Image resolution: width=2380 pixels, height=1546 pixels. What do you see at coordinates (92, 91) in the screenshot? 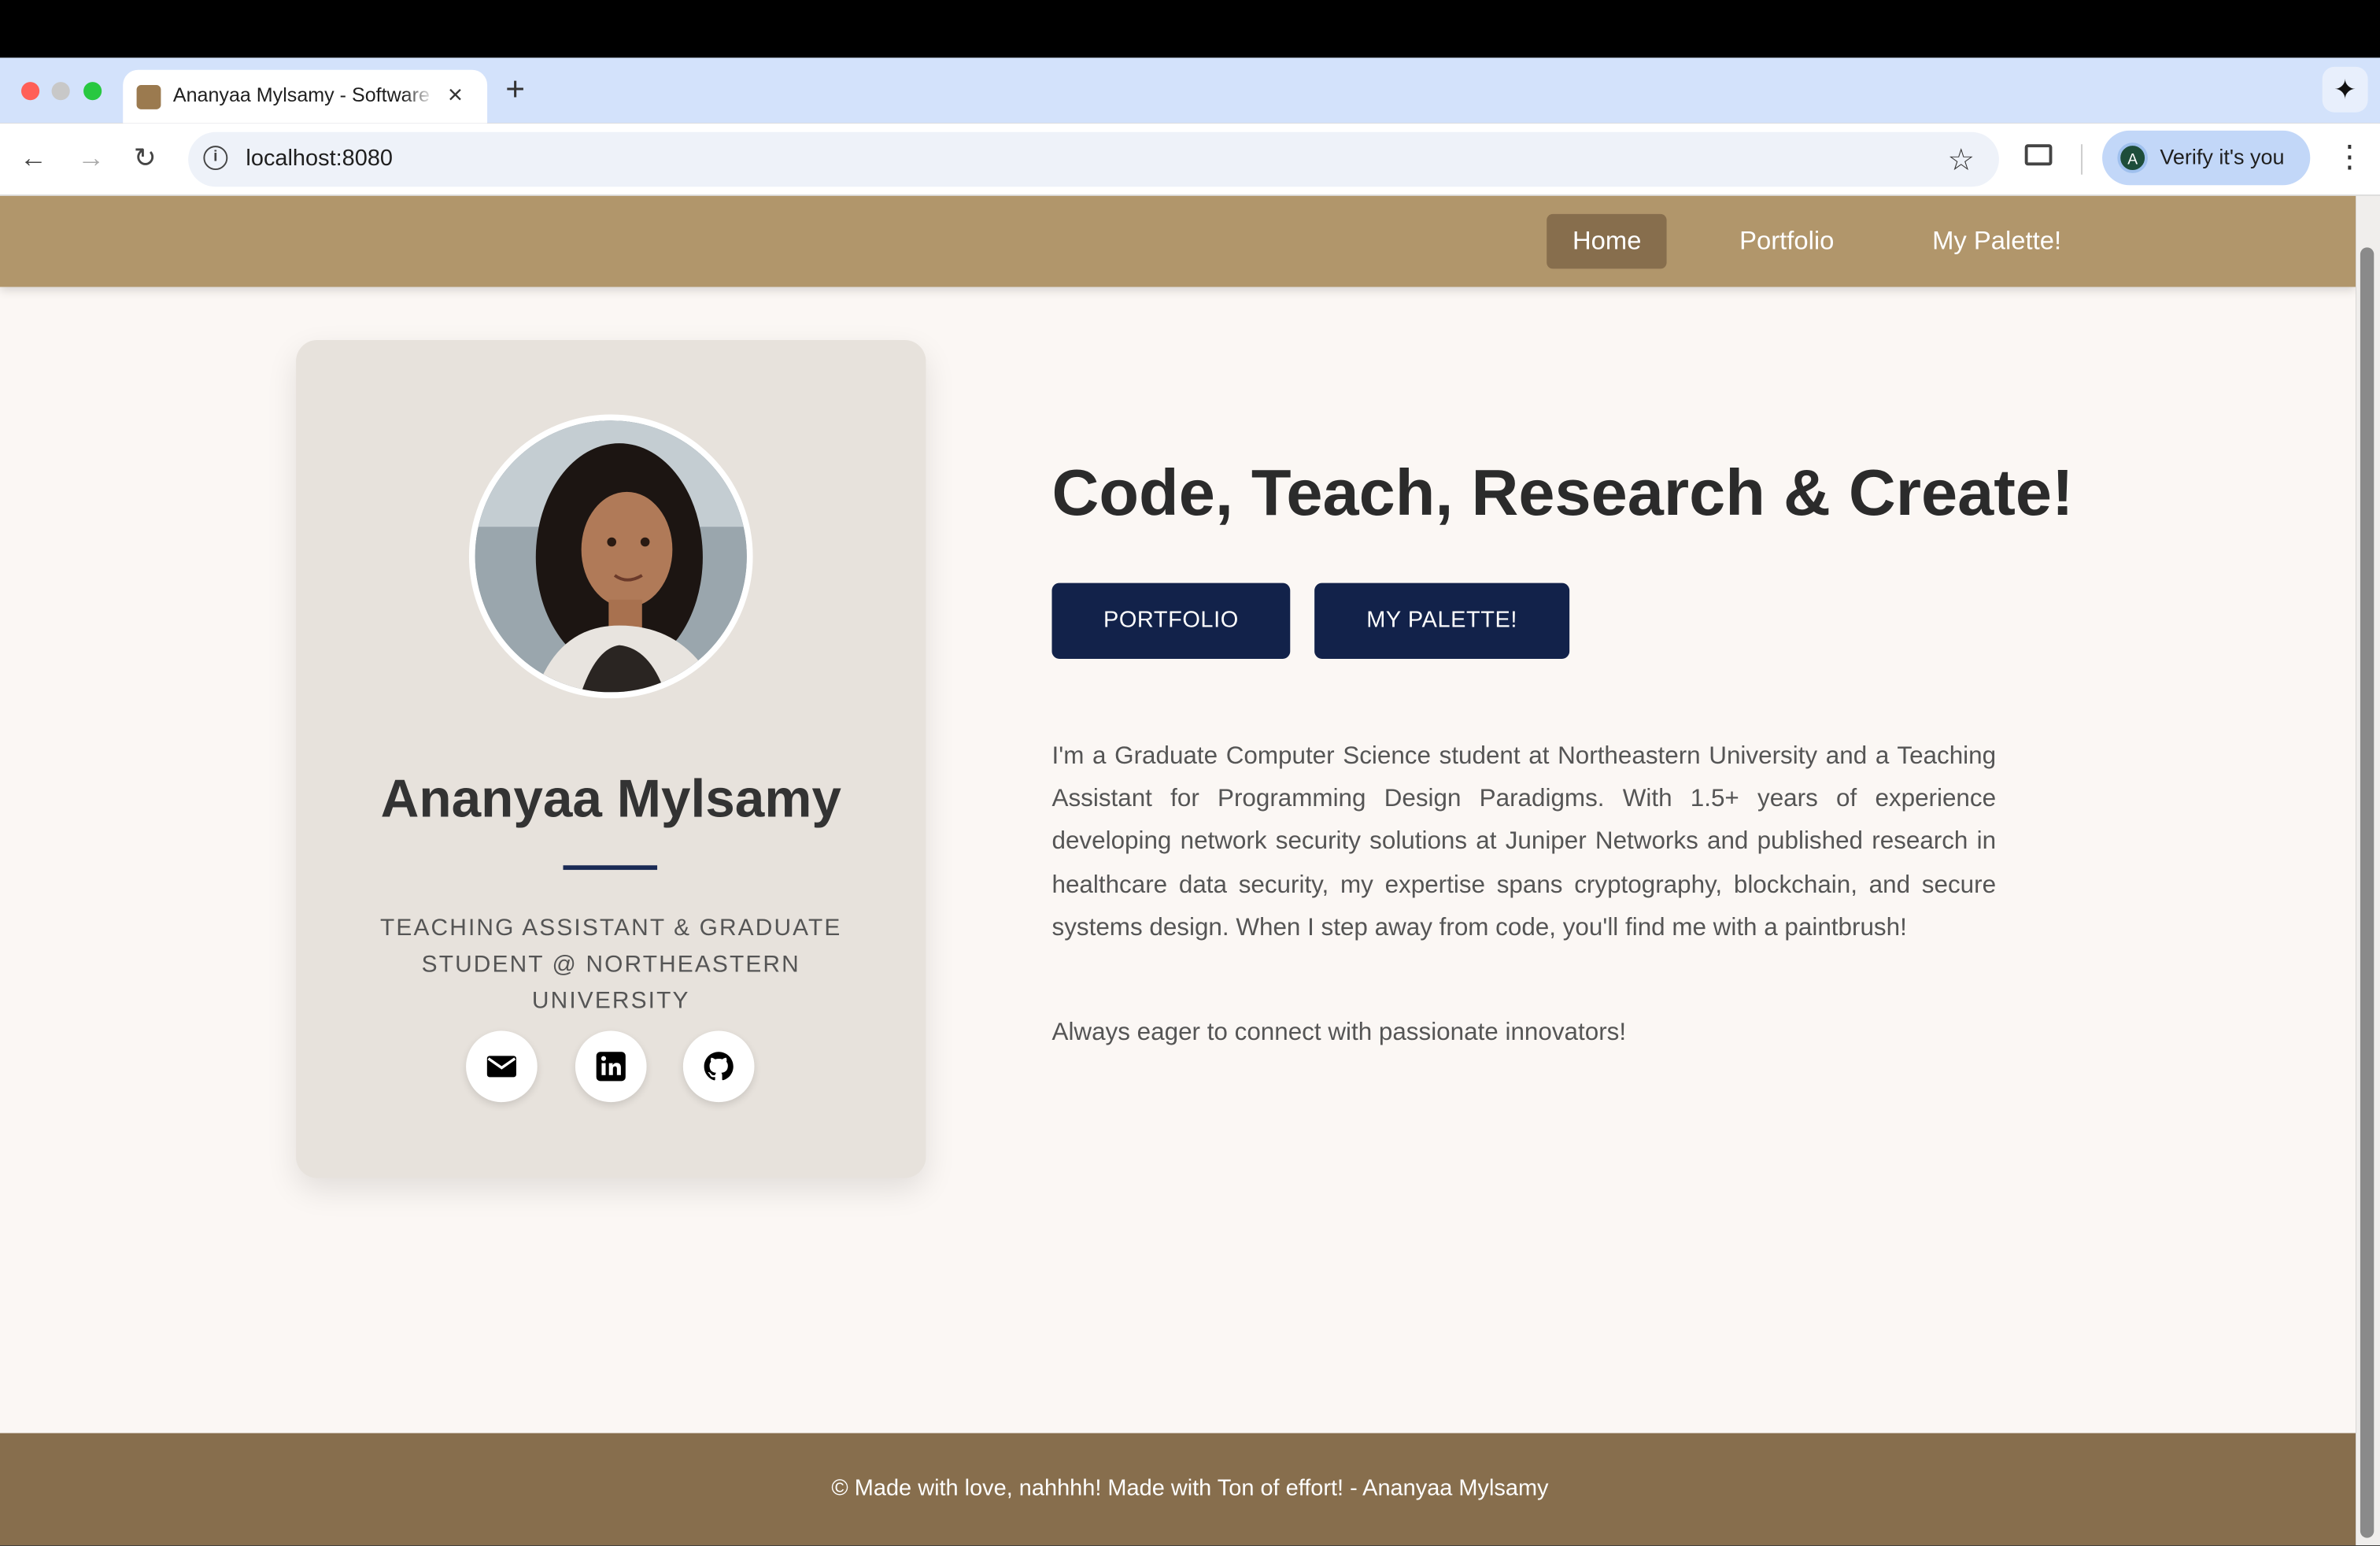
I see `maximize-window-button` at bounding box center [92, 91].